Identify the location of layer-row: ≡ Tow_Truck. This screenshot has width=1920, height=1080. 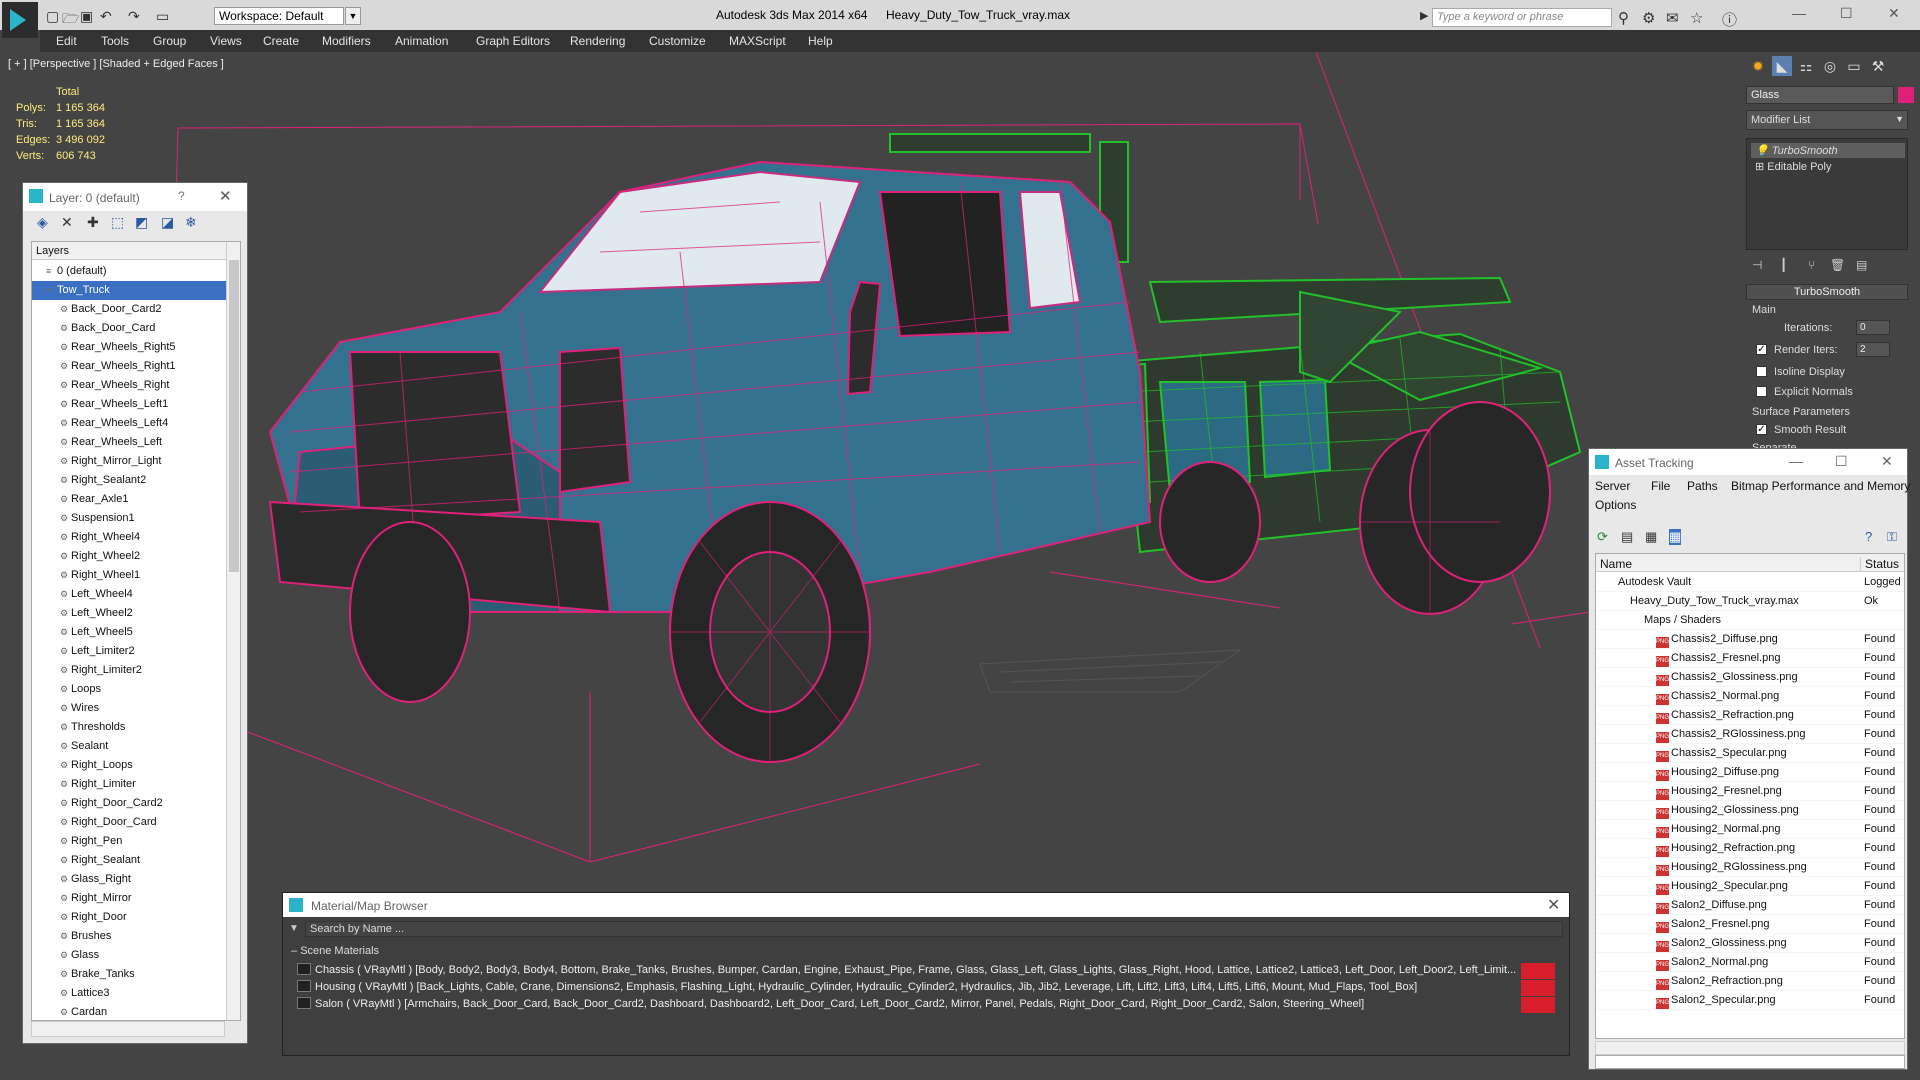
(129, 290).